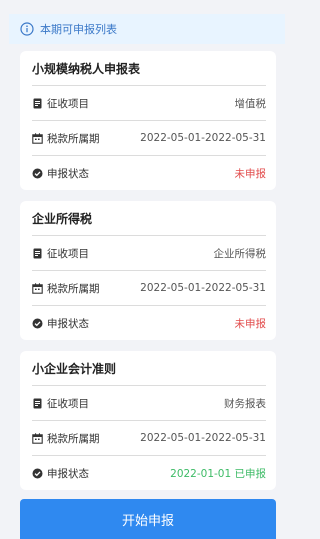 This screenshot has height=539, width=320. What do you see at coordinates (240, 253) in the screenshot?
I see `item-value: 企业所得税` at bounding box center [240, 253].